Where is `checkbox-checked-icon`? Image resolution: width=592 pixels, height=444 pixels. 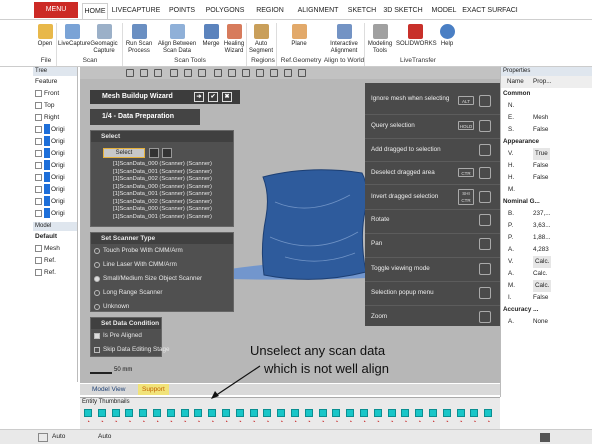
checkbox-checked-icon is located at coordinates (97, 336).